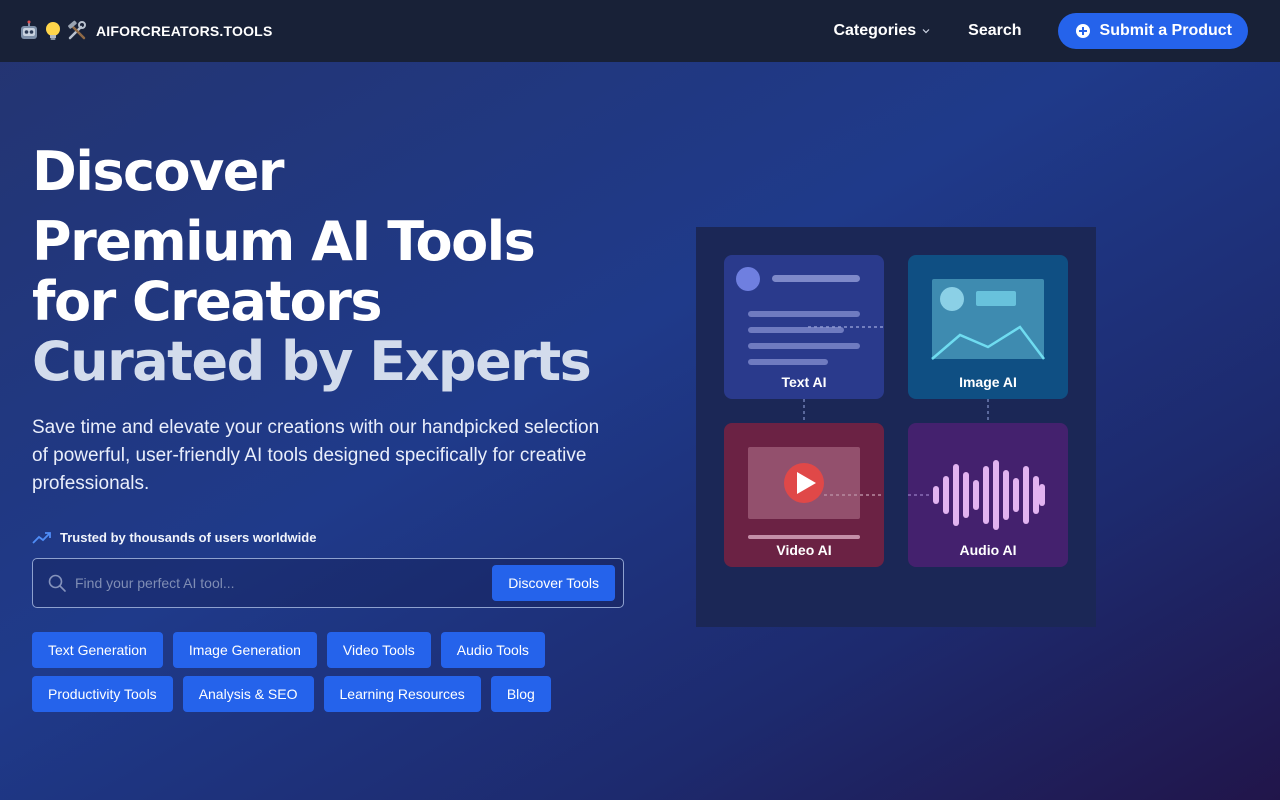  I want to click on discover-tools-button: Discover Tools, so click(553, 583).